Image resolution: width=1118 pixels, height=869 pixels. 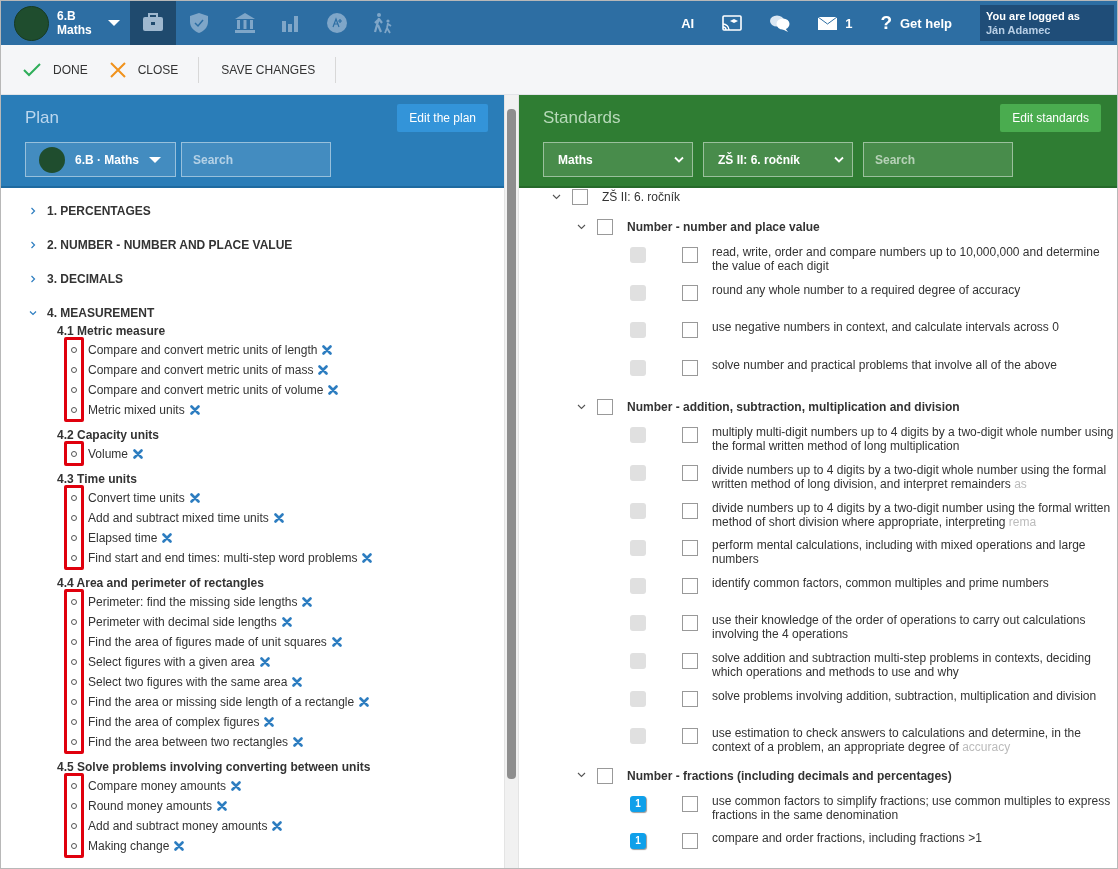 I want to click on envelope-icon, so click(x=828, y=23).